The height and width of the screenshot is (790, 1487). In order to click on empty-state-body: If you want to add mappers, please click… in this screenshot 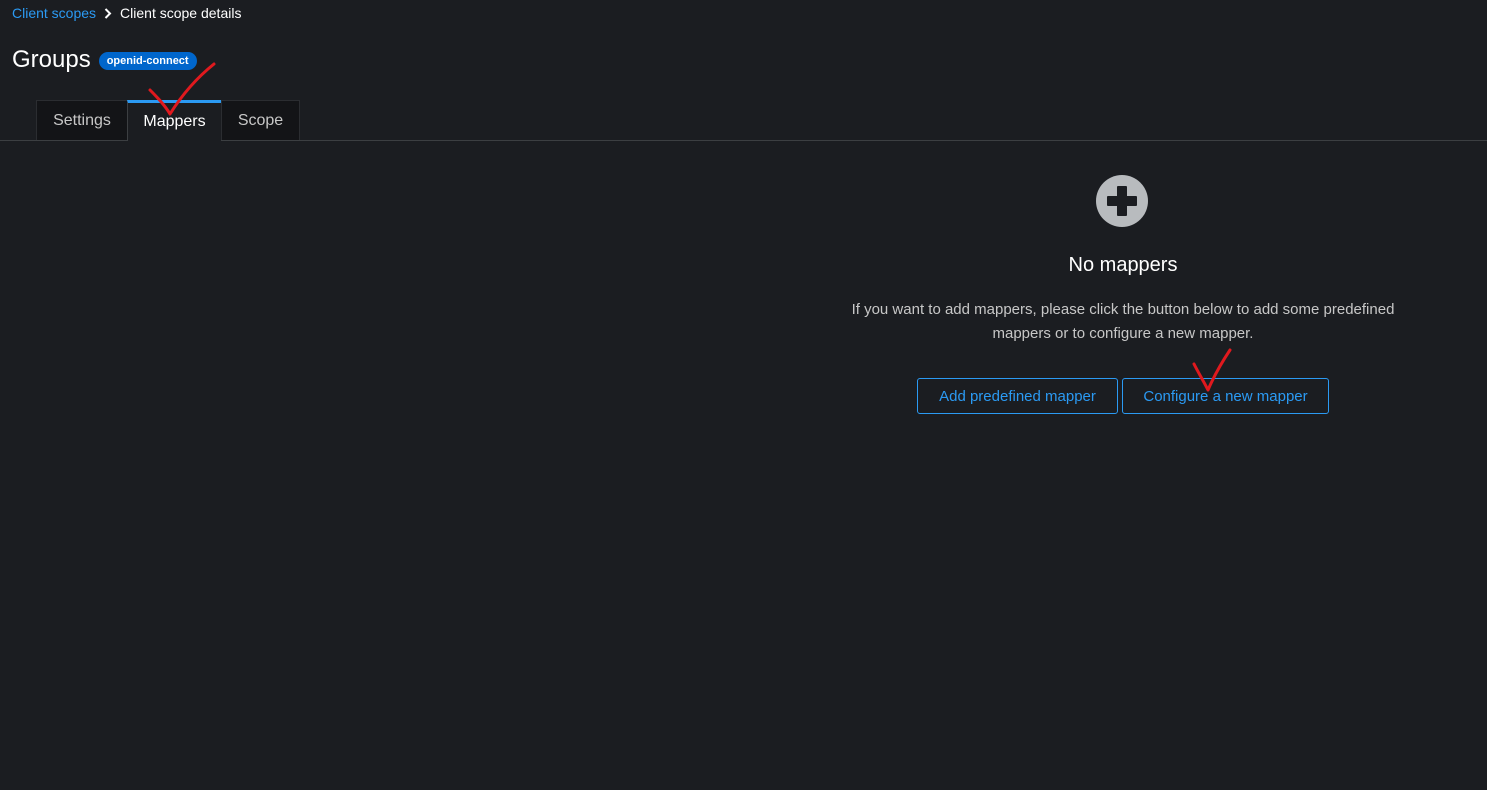, I will do `click(1123, 322)`.